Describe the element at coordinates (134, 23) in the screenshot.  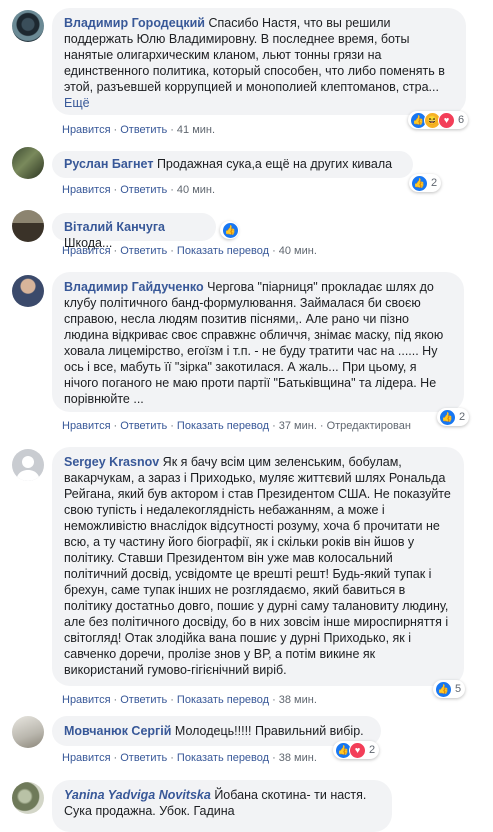
I see `comment-author: Владимир Городецкий` at that location.